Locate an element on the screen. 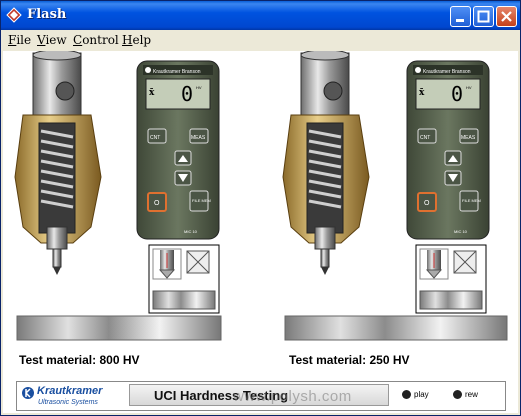  display-unit-right: HV is located at coordinates (469, 87).